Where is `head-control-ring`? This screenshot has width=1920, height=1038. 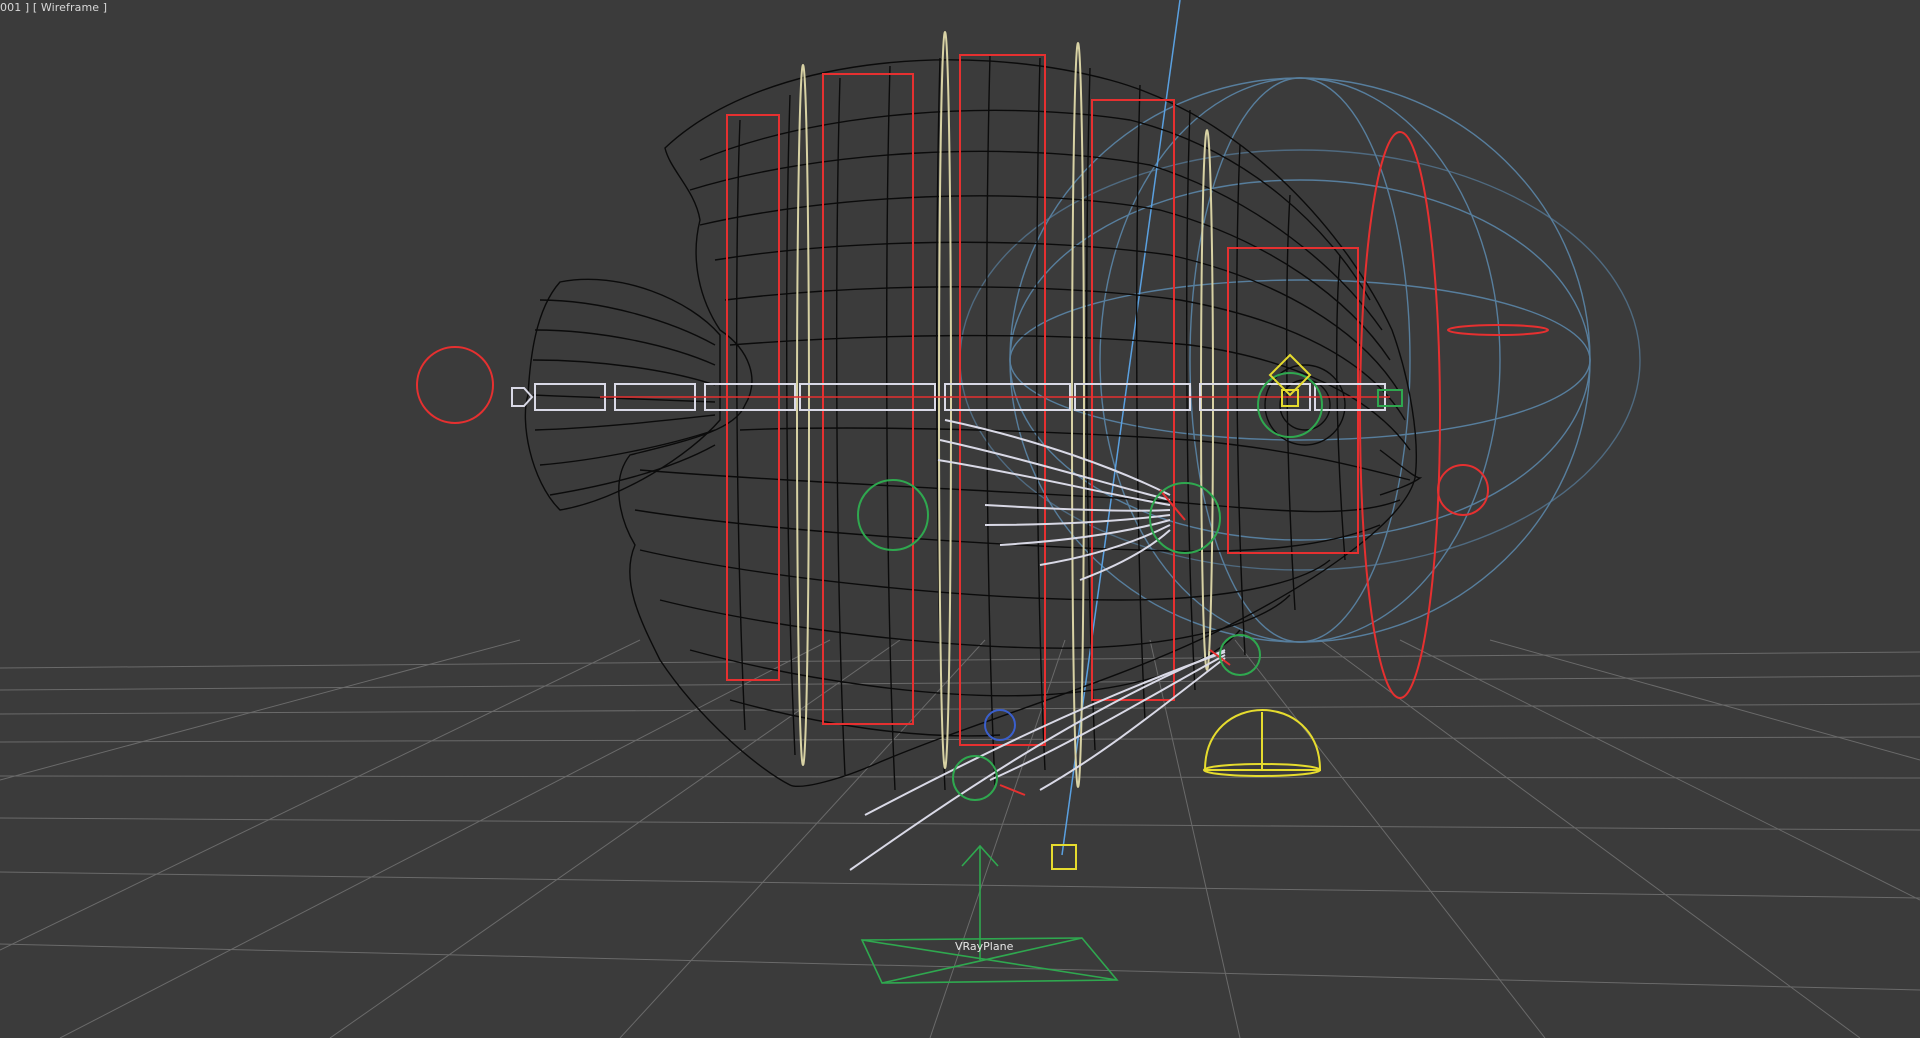 head-control-ring is located at coordinates (1400, 415).